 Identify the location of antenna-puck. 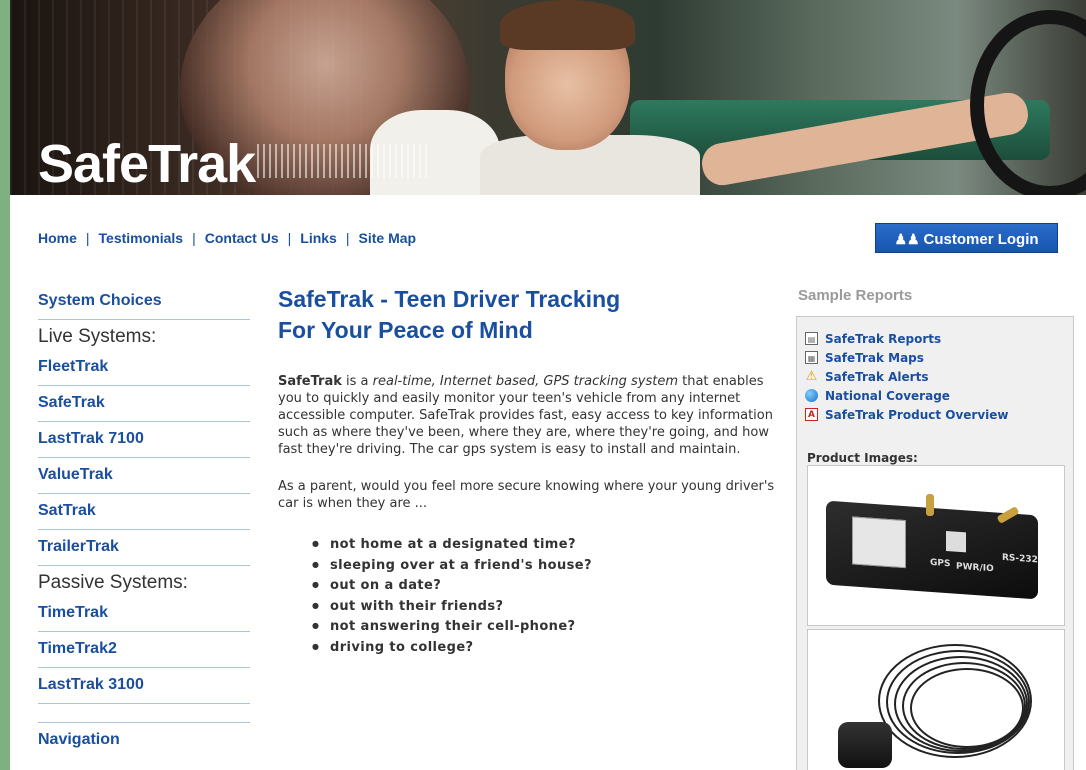
(865, 745).